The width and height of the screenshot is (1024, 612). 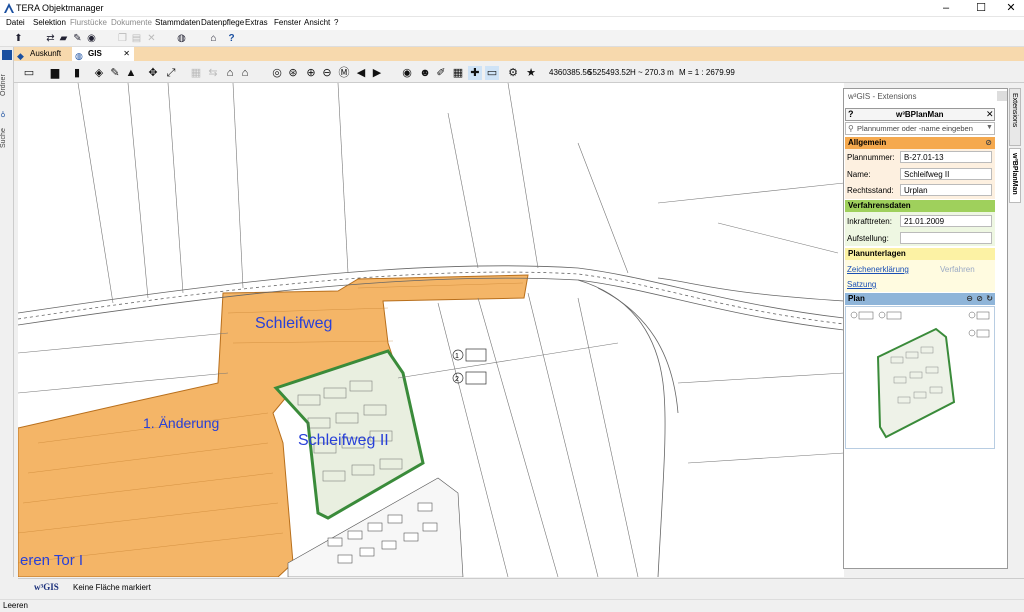 What do you see at coordinates (15, 605) in the screenshot?
I see `app-status-text: Leeren` at bounding box center [15, 605].